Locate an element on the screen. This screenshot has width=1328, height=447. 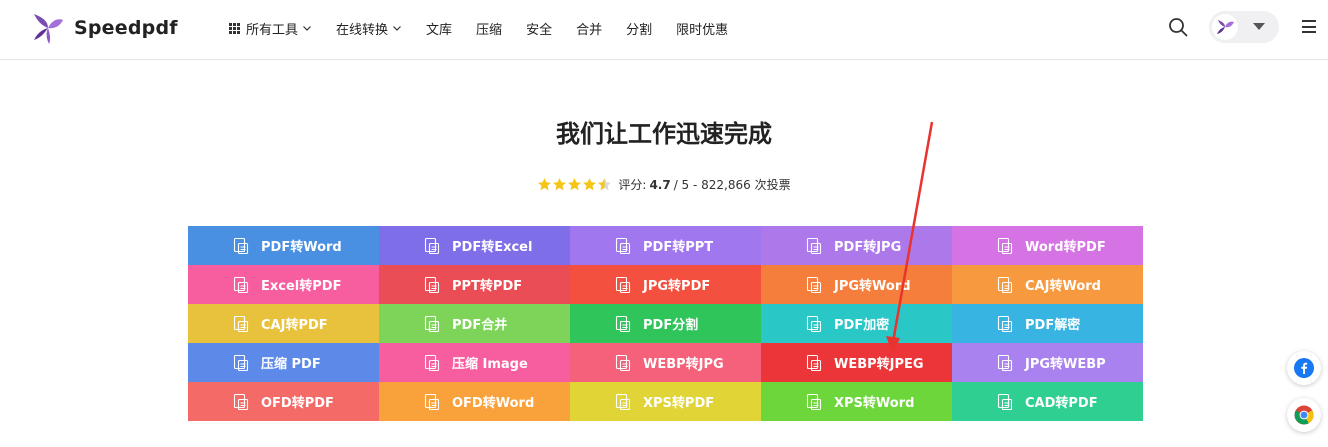
brand-logo: Speedpdf is located at coordinates (104, 28).